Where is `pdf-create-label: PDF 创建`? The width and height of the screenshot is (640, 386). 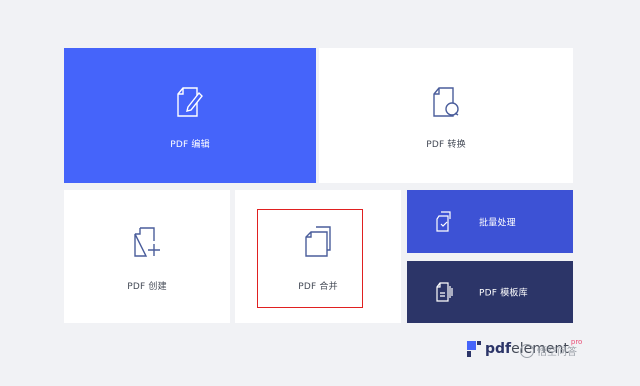 pdf-create-label: PDF 创建 is located at coordinates (147, 287).